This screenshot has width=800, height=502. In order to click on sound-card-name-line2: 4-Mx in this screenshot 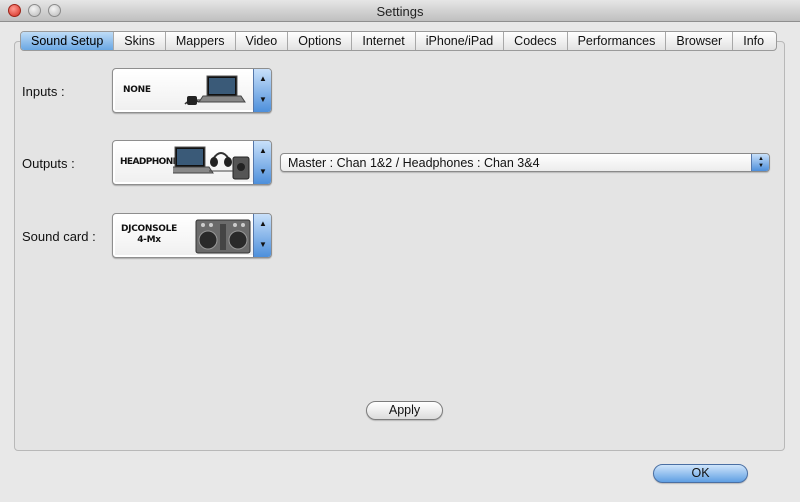, I will do `click(149, 240)`.